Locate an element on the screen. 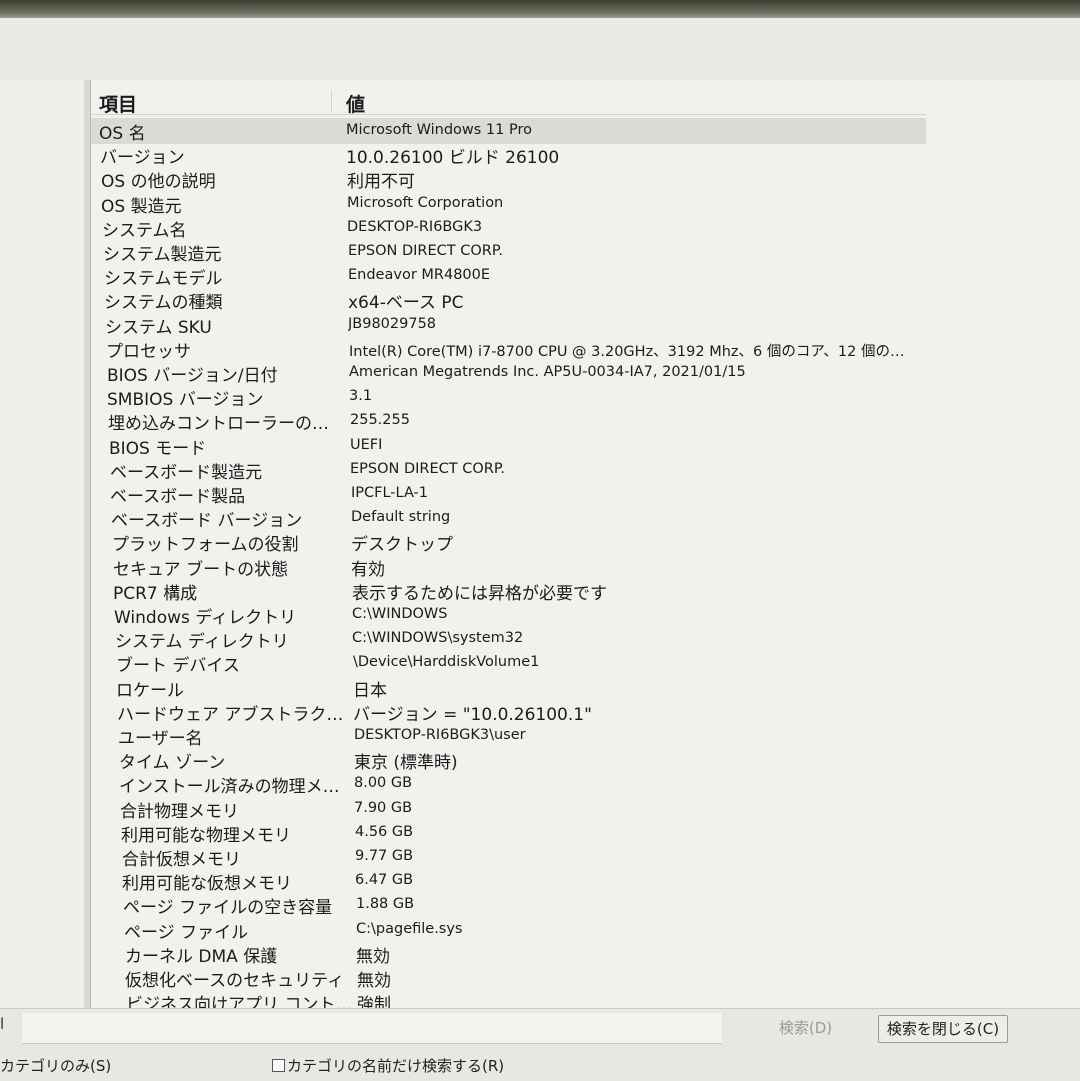 The width and height of the screenshot is (1080, 1081). column-header-value: 値 is located at coordinates (355, 103).